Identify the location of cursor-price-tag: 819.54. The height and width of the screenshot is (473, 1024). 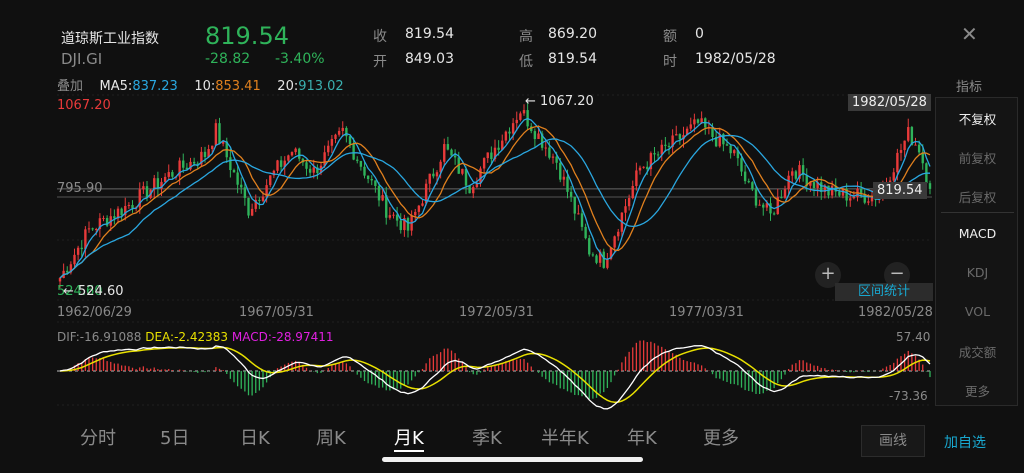
(900, 190).